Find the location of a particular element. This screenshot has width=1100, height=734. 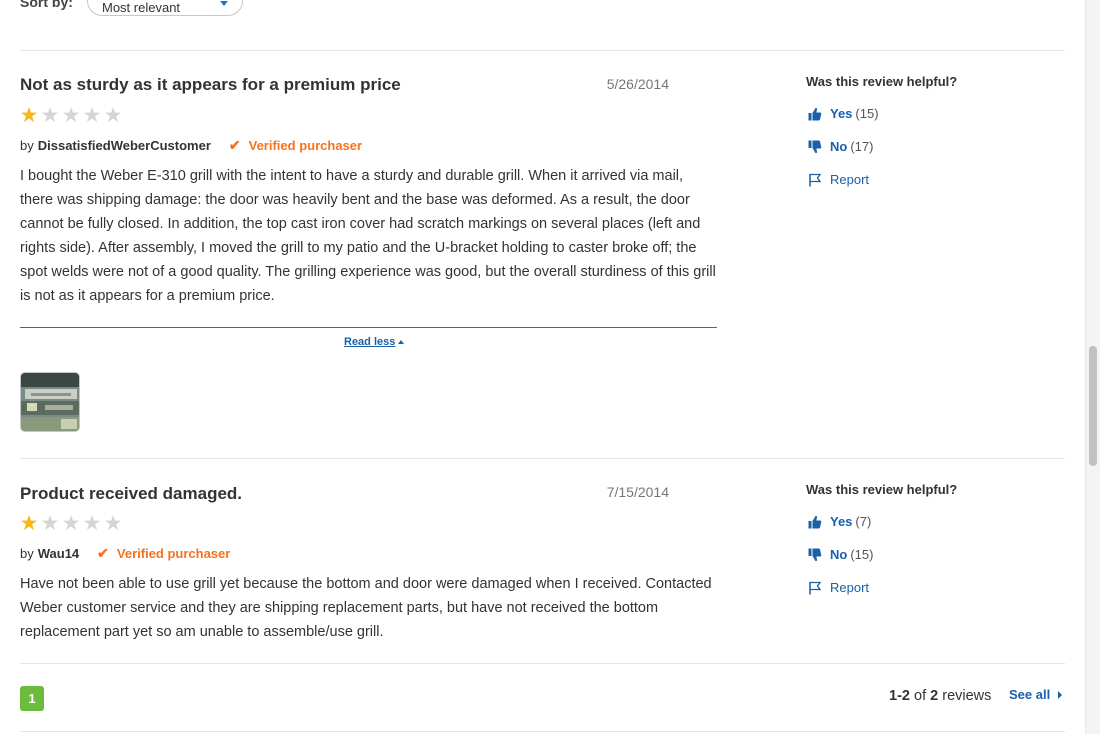

vote-no-button: No (15) is located at coordinates (840, 554).